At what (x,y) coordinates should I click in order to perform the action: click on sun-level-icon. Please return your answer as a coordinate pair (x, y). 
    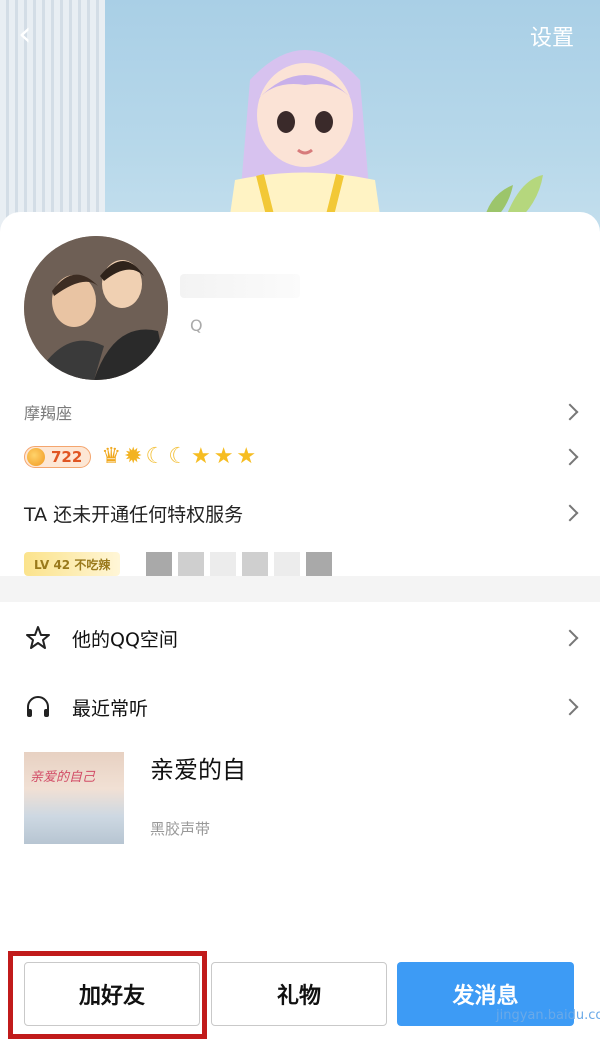
    Looking at the image, I should click on (36, 457).